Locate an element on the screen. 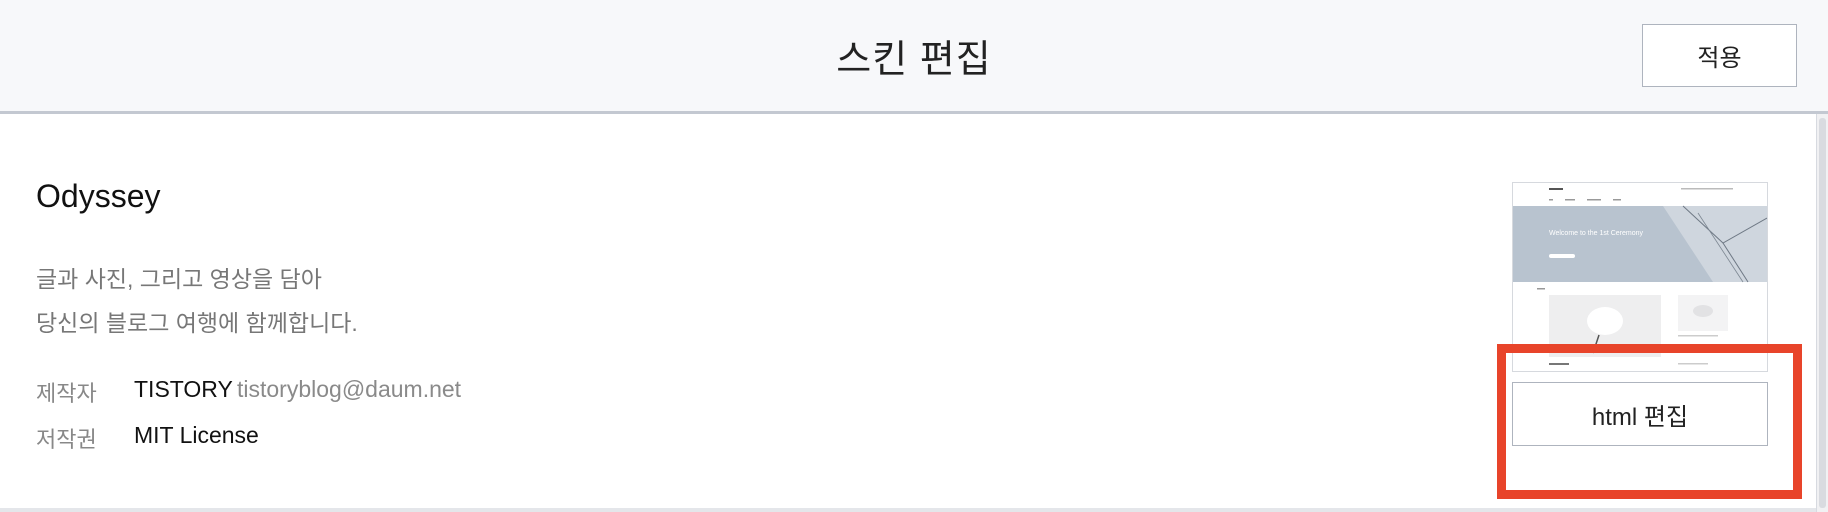  apply-button: 적용 is located at coordinates (1719, 55).